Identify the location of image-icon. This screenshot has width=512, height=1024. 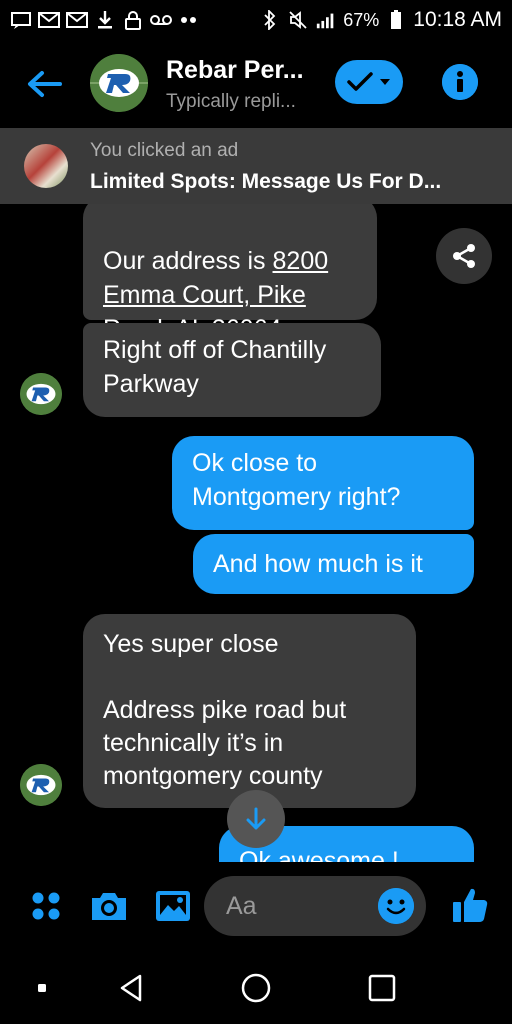
(173, 906).